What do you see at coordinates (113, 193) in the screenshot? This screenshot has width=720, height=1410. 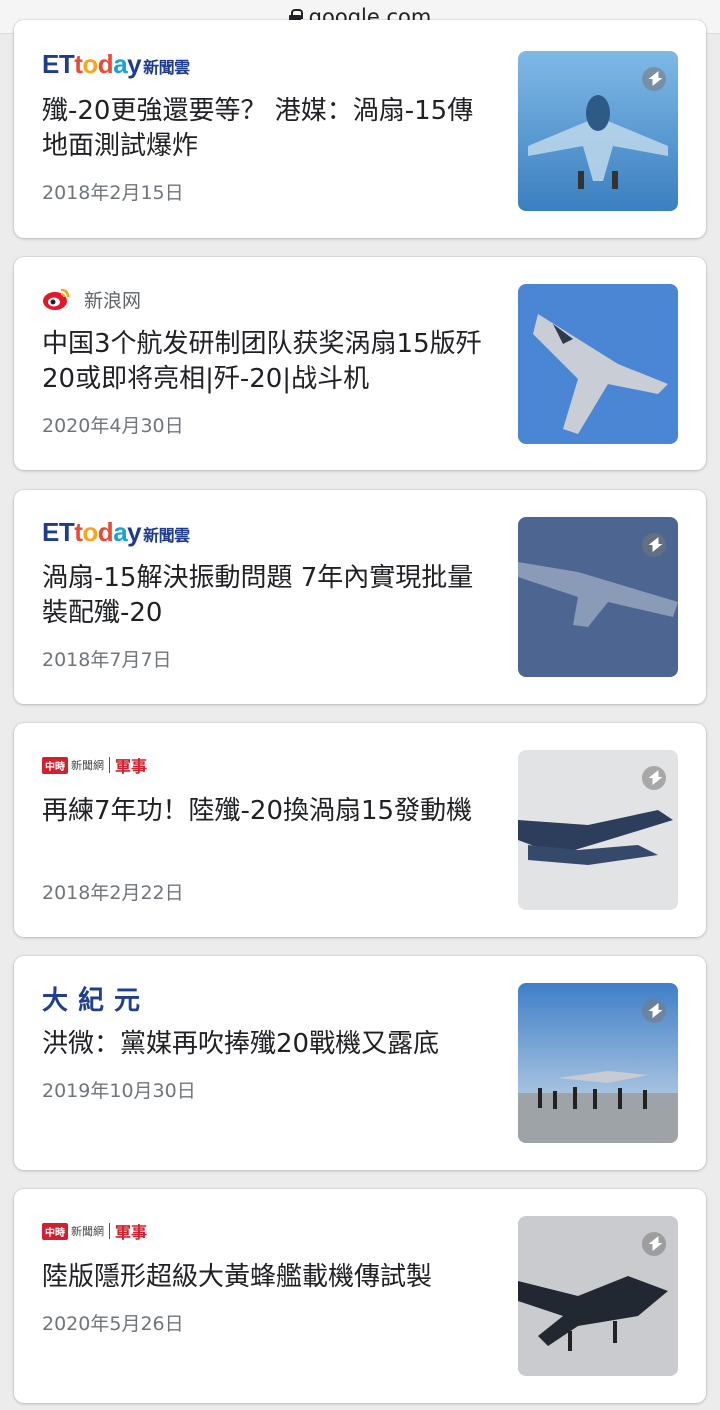 I see `article-date: 2018年2月15日` at bounding box center [113, 193].